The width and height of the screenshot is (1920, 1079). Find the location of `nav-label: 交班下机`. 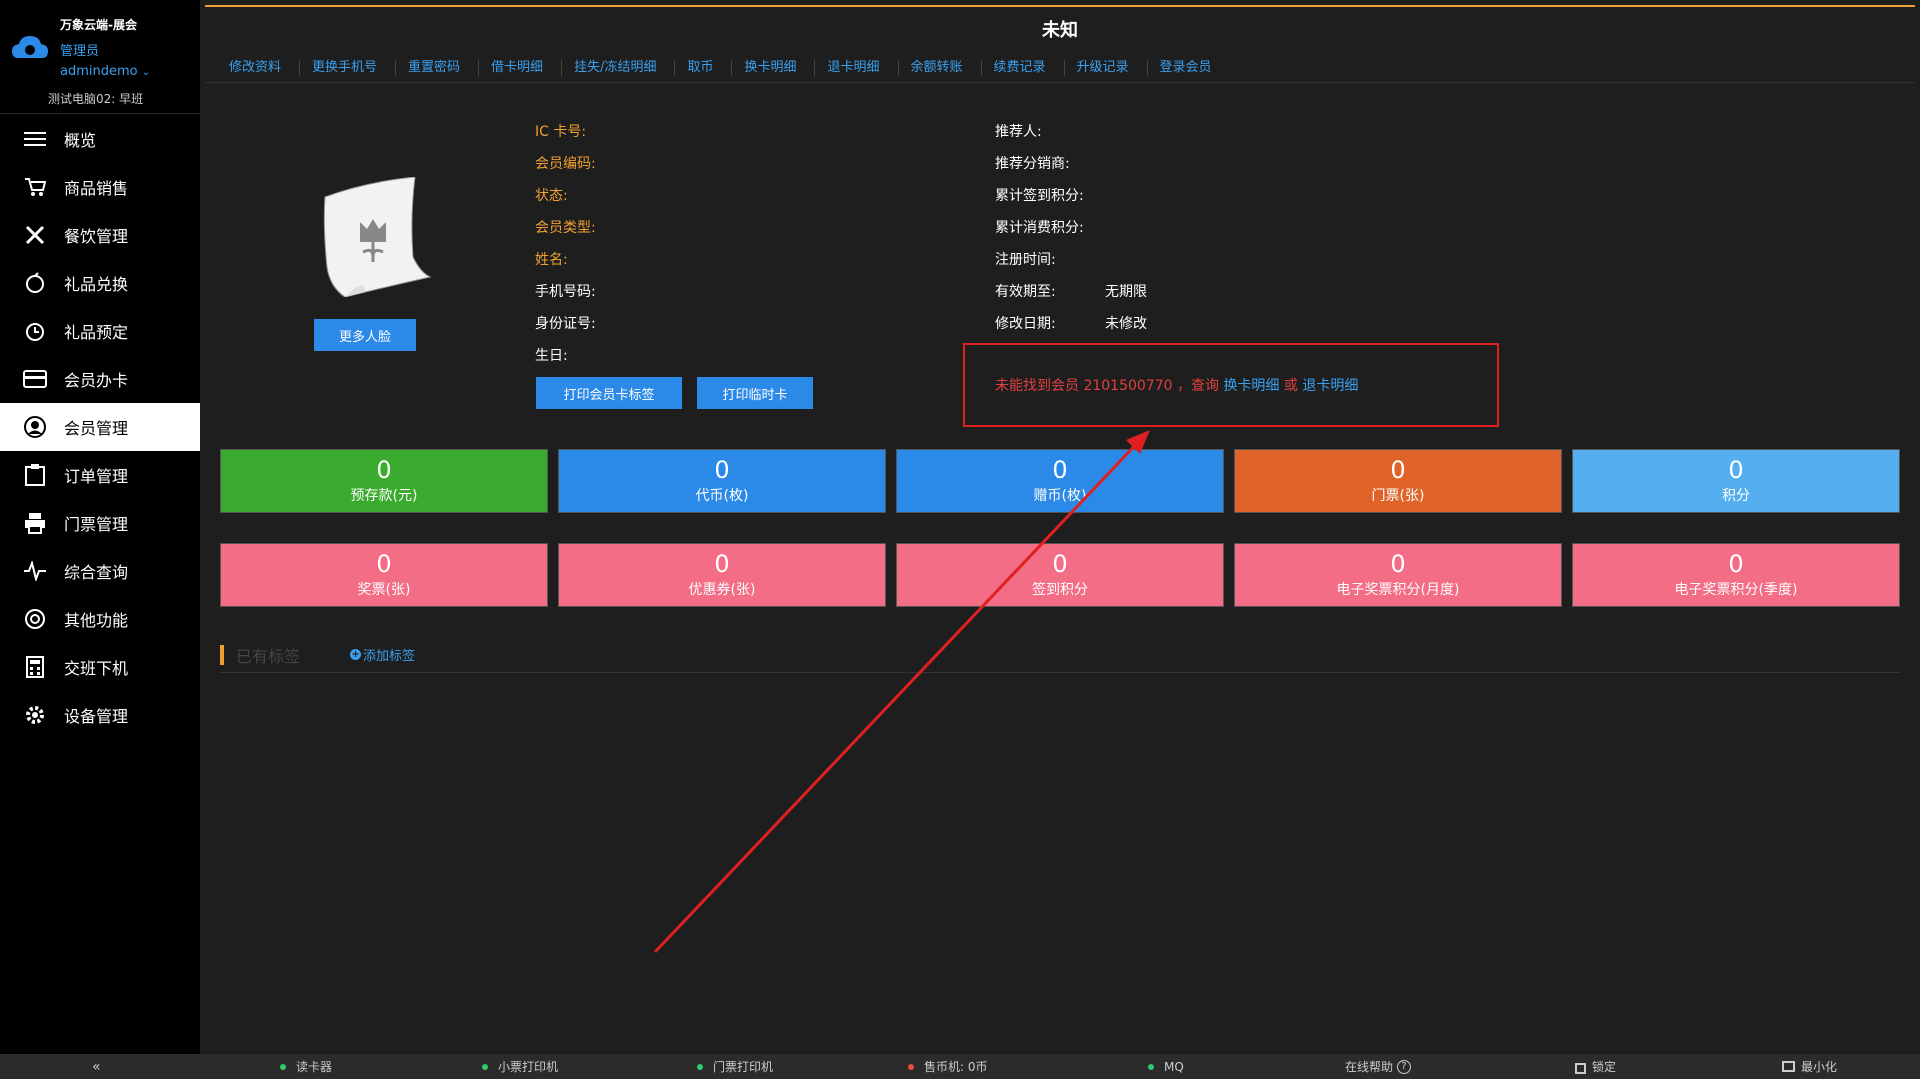

nav-label: 交班下机 is located at coordinates (96, 668).